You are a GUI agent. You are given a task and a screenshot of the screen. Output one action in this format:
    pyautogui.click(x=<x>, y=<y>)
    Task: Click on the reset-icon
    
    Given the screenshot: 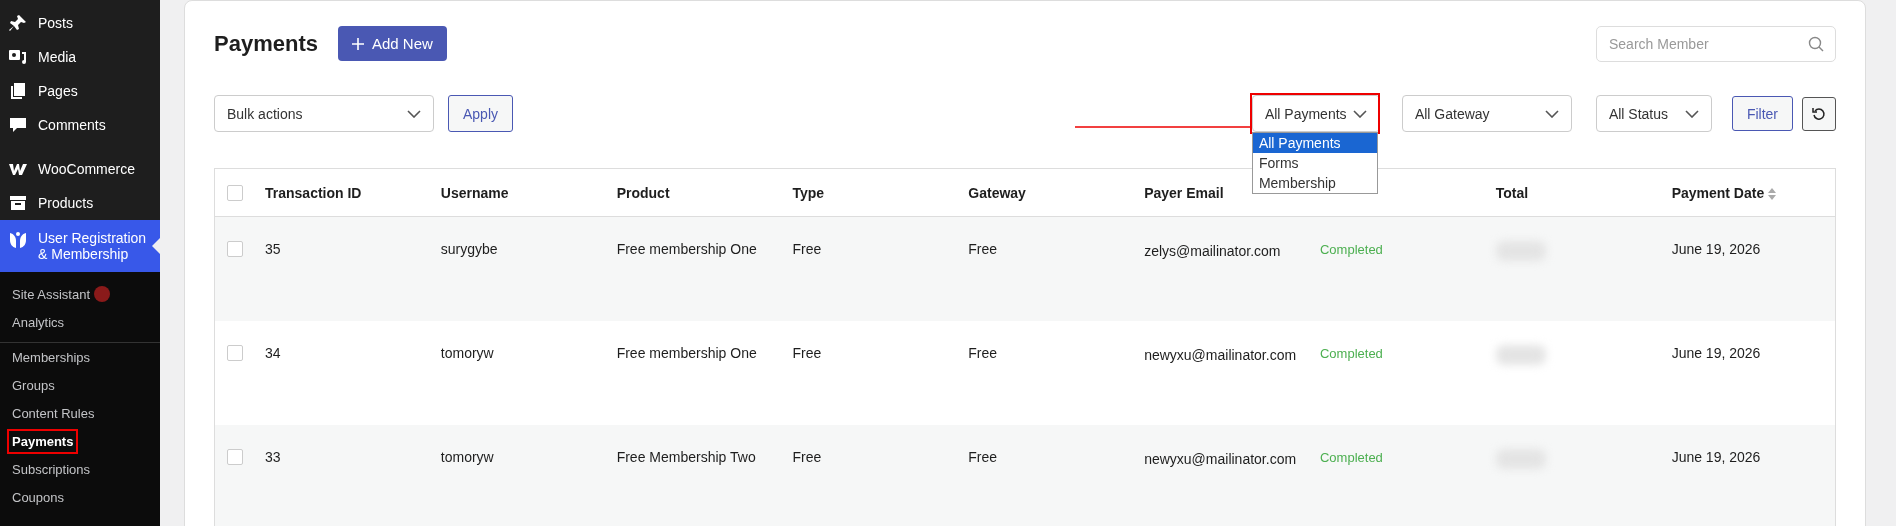 What is the action you would take?
    pyautogui.click(x=1819, y=113)
    